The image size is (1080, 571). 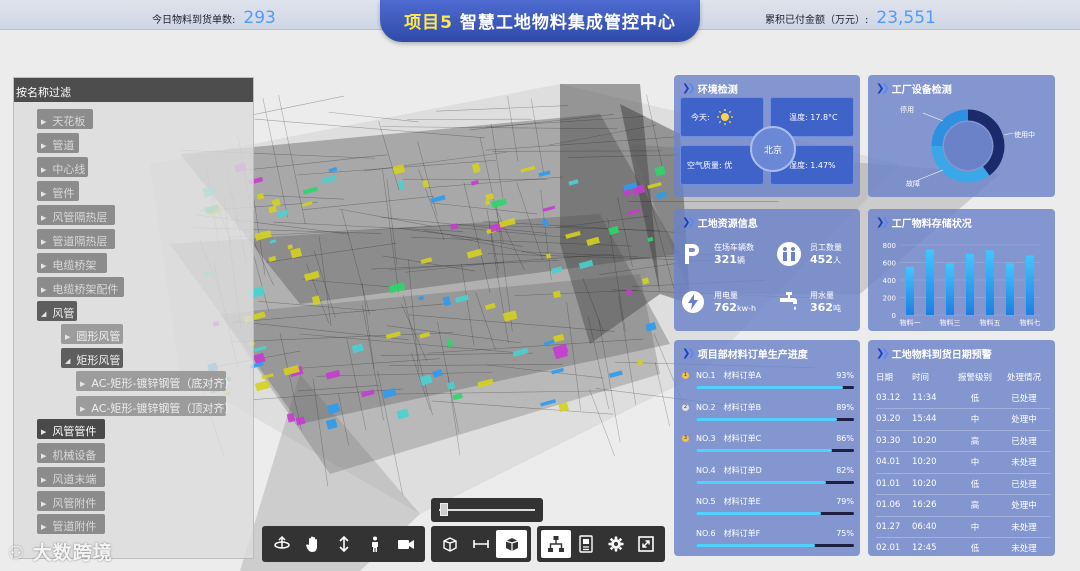 What do you see at coordinates (685, 501) in the screenshot?
I see `rank-badge` at bounding box center [685, 501].